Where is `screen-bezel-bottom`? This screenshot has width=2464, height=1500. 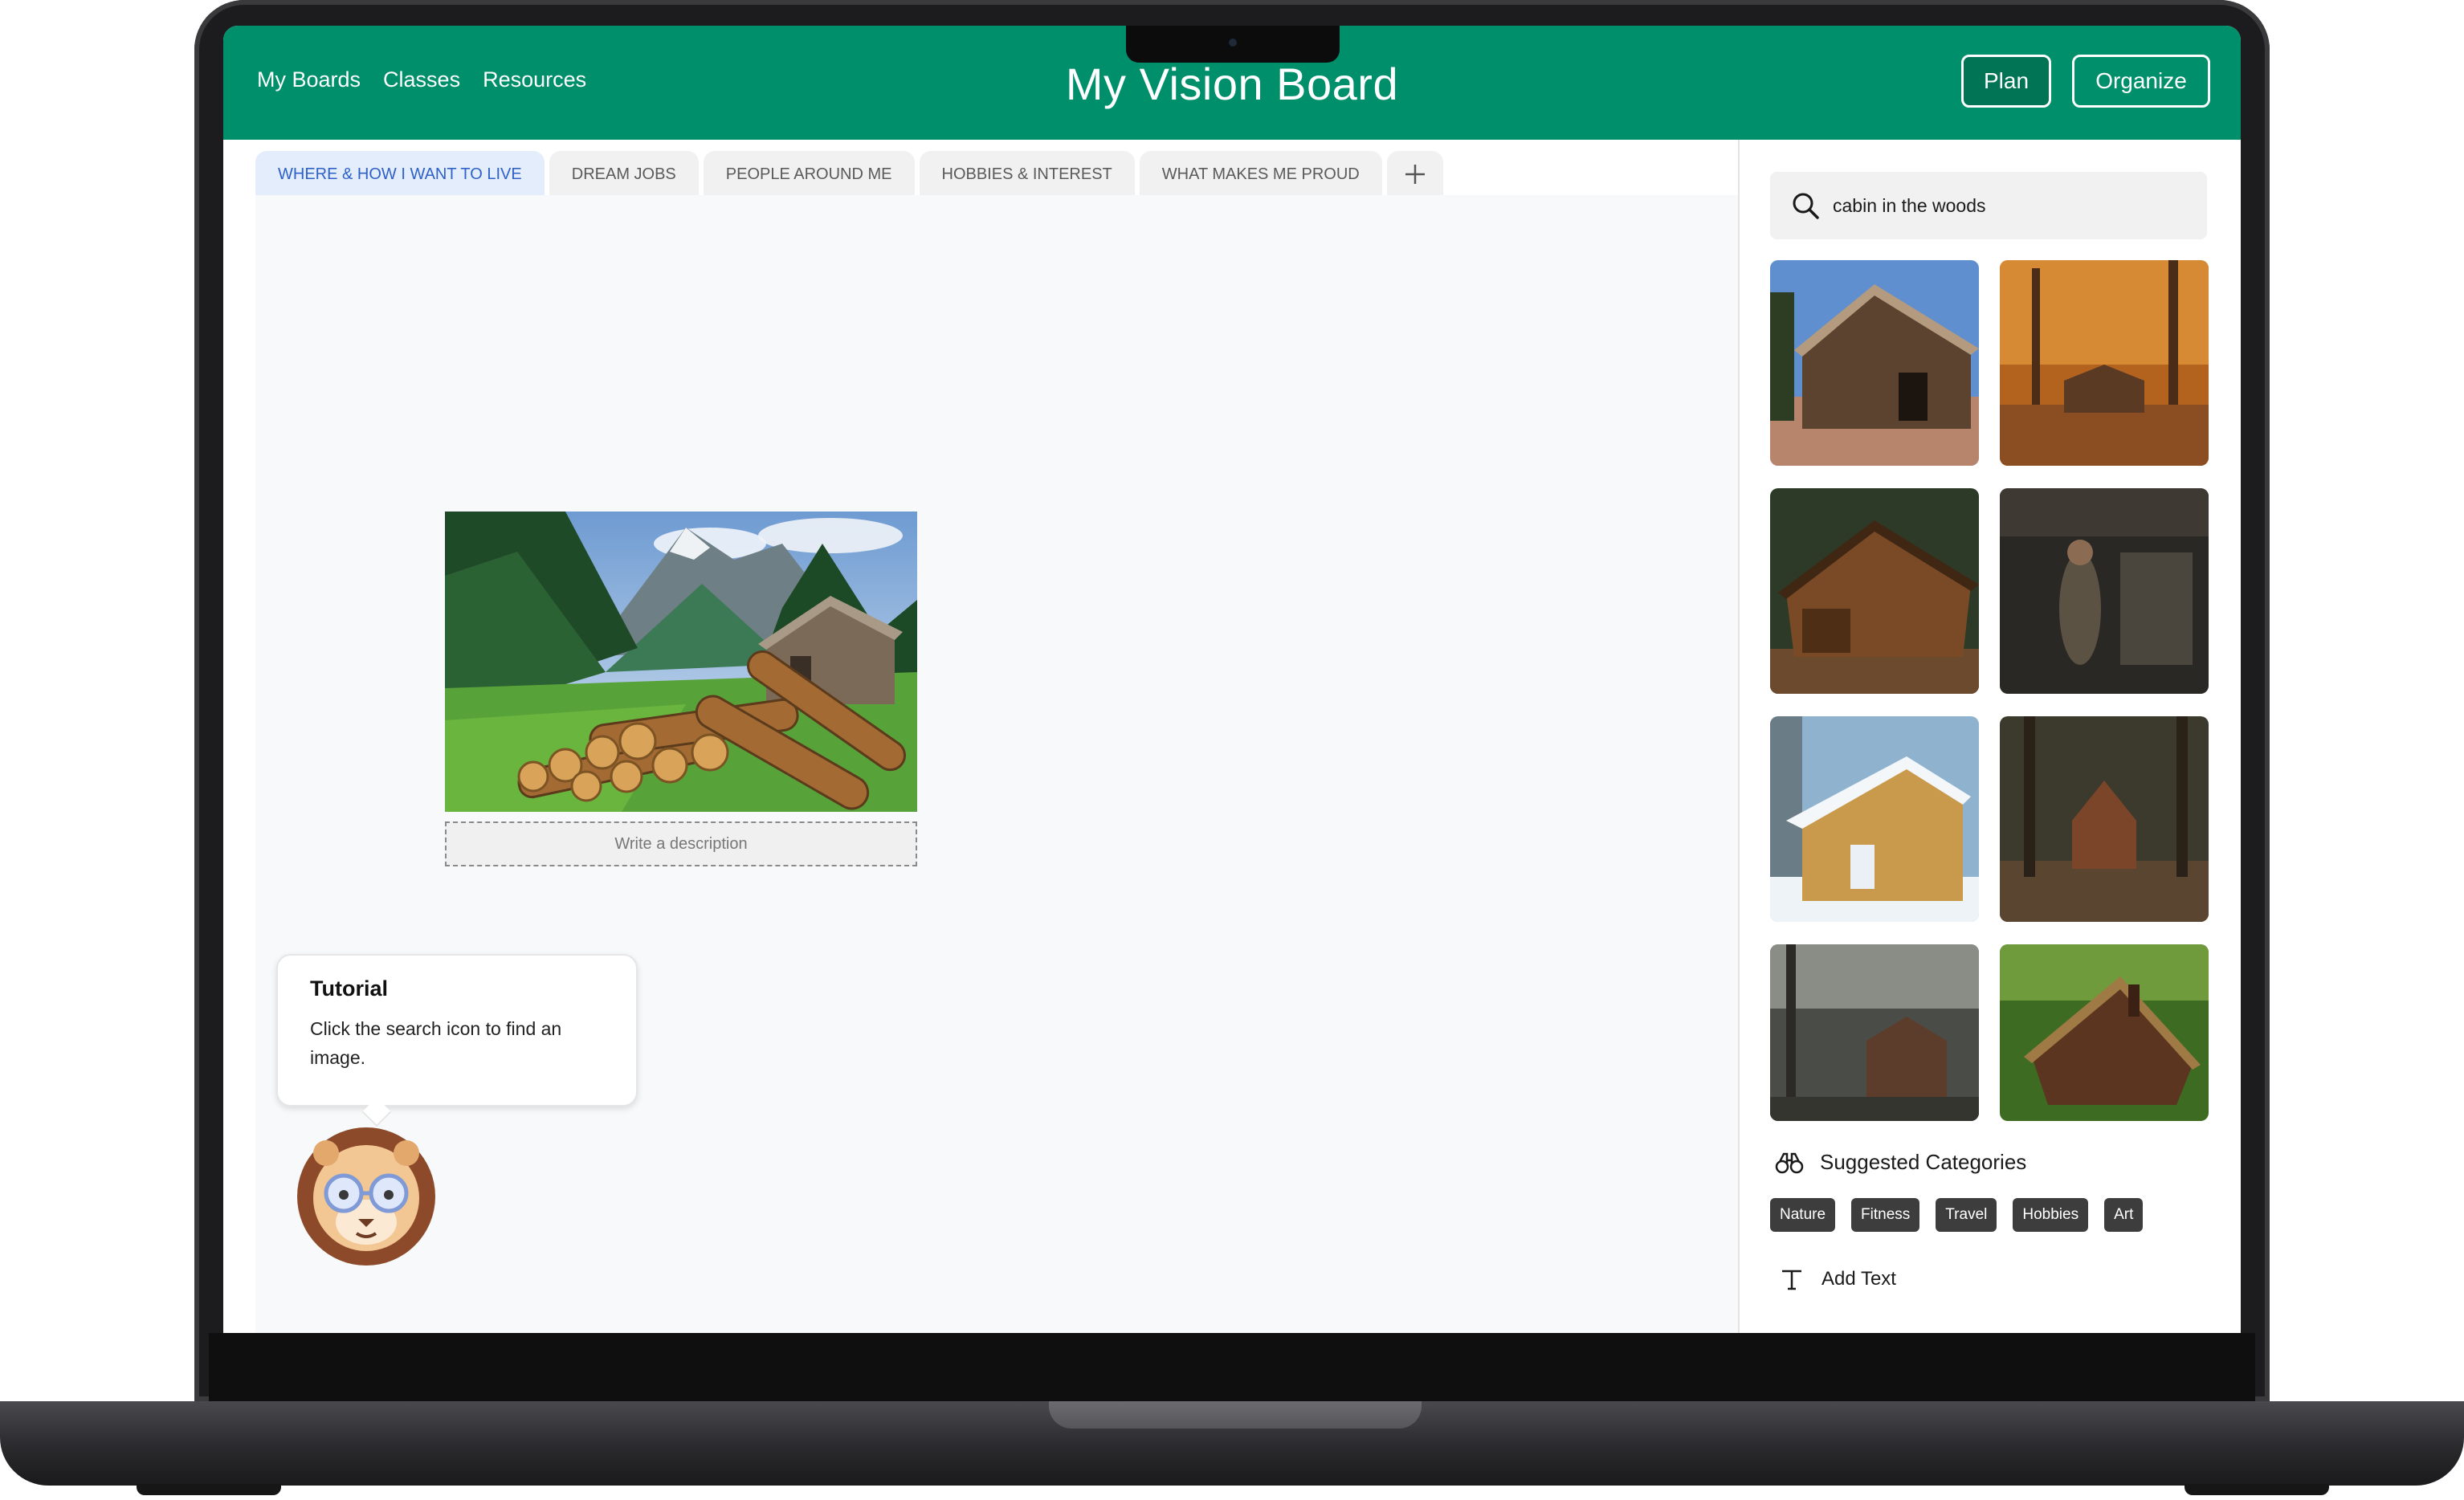
screen-bezel-bottom is located at coordinates (1232, 1367).